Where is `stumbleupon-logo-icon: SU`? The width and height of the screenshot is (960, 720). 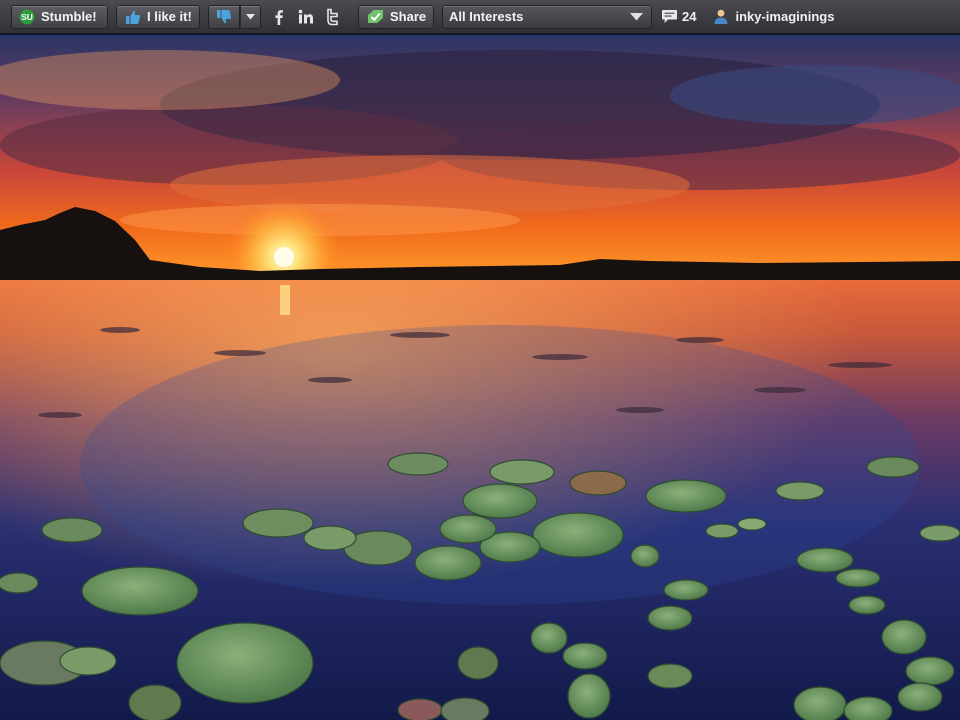
stumbleupon-logo-icon: SU is located at coordinates (27, 17).